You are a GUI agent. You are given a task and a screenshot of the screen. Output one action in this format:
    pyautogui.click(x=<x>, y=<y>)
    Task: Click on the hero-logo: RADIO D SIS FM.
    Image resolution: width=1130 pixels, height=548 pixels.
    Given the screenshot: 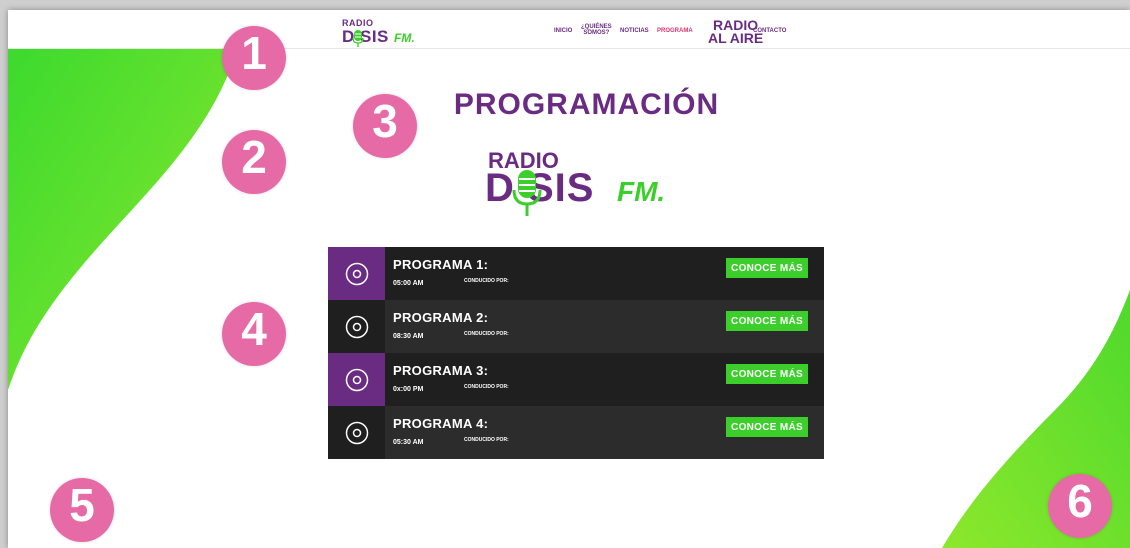 What is the action you would take?
    pyautogui.click(x=582, y=183)
    